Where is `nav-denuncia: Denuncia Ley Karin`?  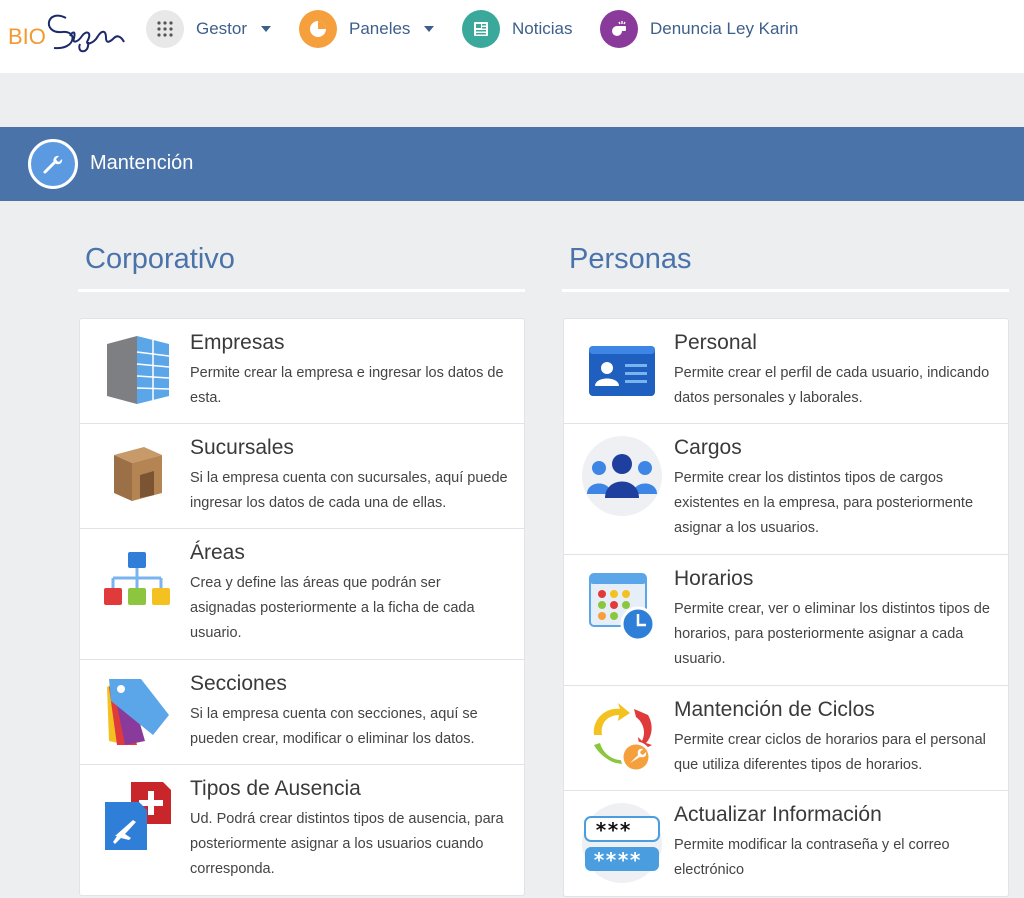
nav-denuncia: Denuncia Ley Karin is located at coordinates (699, 29).